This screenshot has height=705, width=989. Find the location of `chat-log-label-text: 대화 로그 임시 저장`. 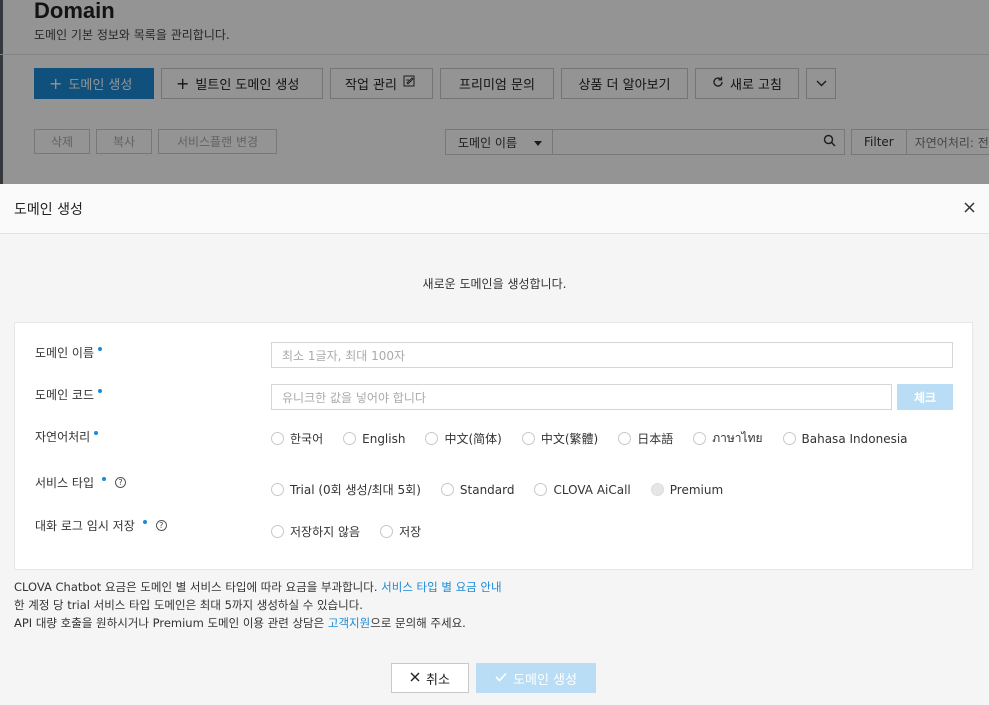

chat-log-label-text: 대화 로그 임시 저장 is located at coordinates (85, 526).